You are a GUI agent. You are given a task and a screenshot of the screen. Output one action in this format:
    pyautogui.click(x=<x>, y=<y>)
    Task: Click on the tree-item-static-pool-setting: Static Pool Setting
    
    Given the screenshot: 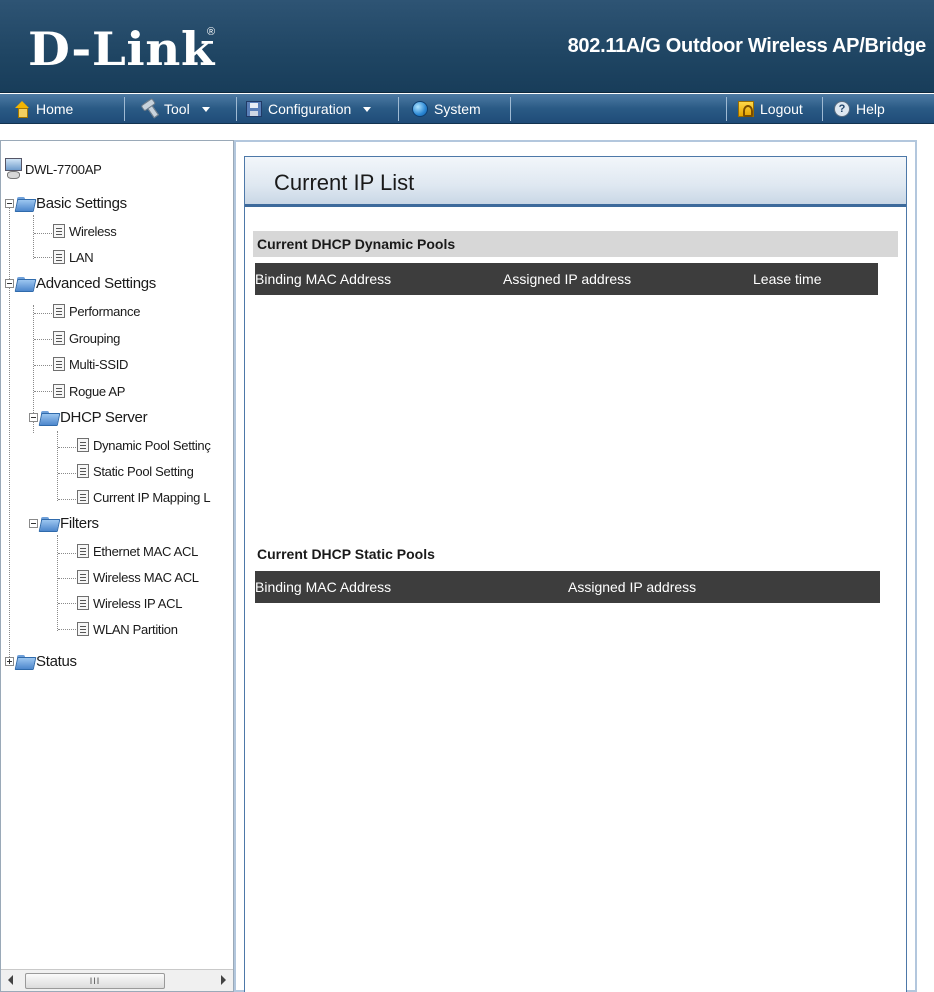 What is the action you would take?
    pyautogui.click(x=135, y=471)
    